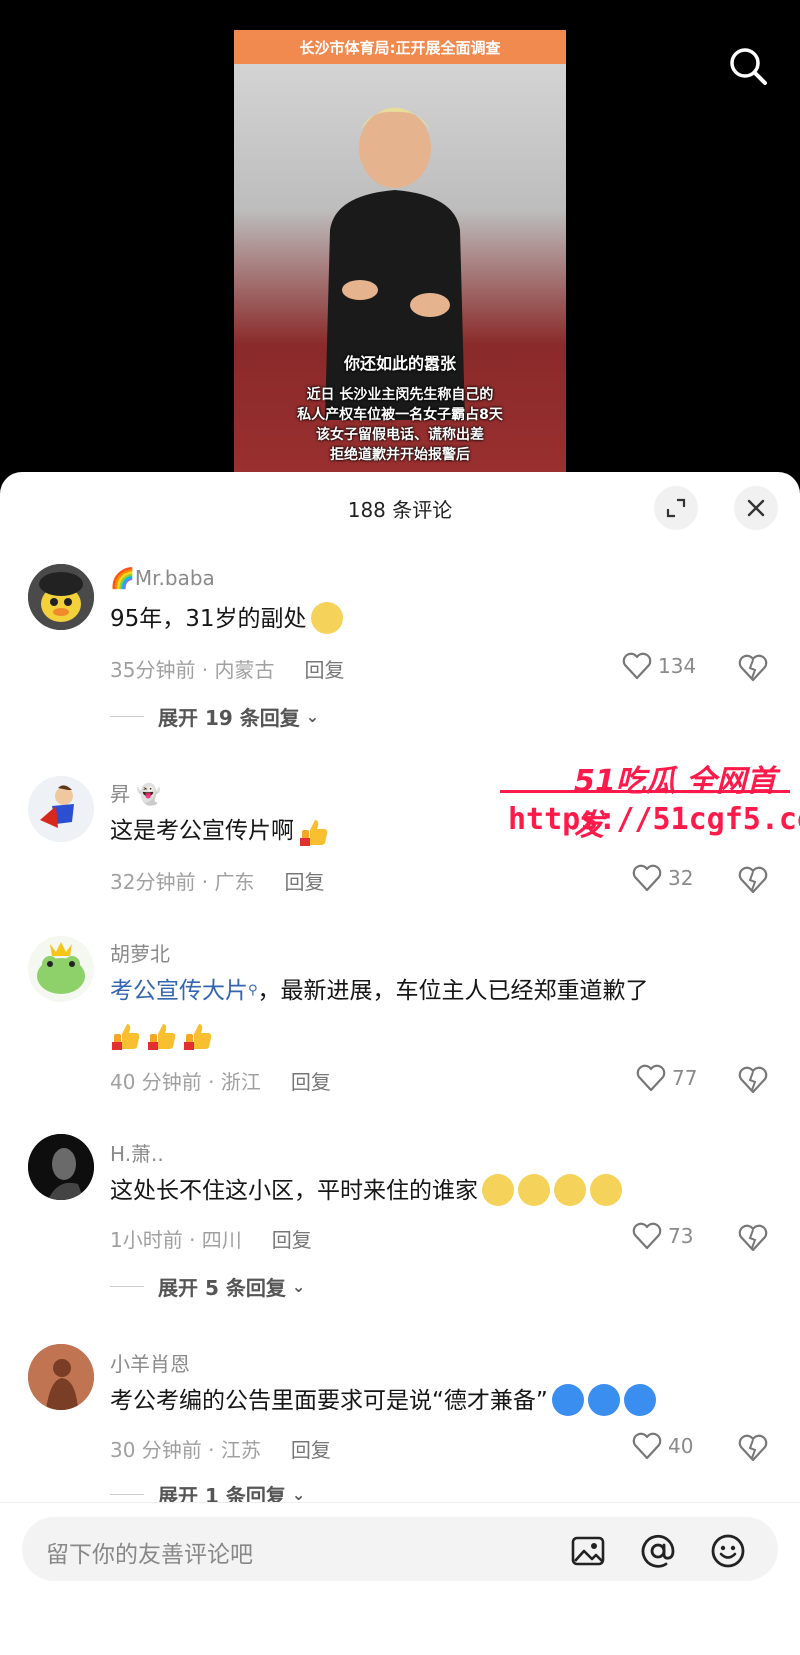  I want to click on username: 🌈Mr.baba, so click(162, 578).